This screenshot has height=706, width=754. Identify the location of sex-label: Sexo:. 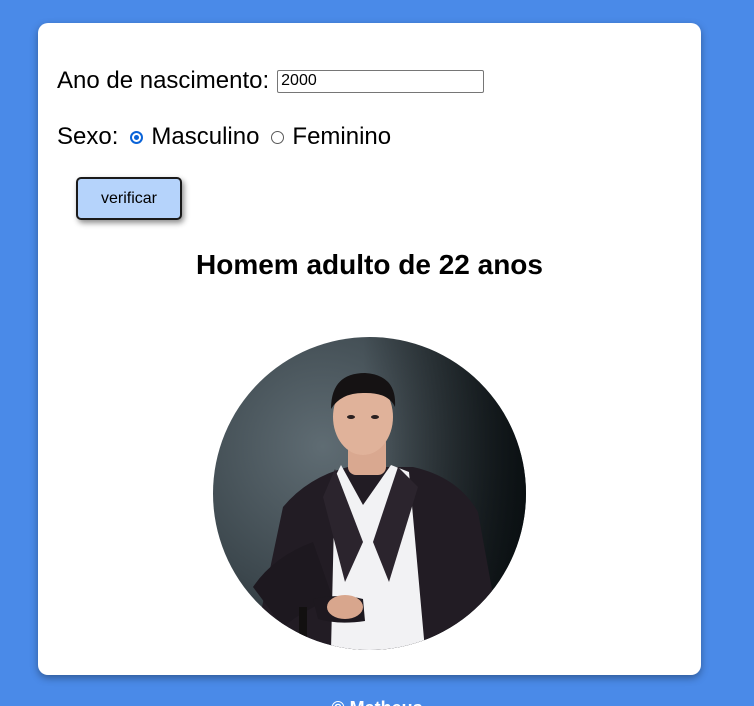
(88, 136).